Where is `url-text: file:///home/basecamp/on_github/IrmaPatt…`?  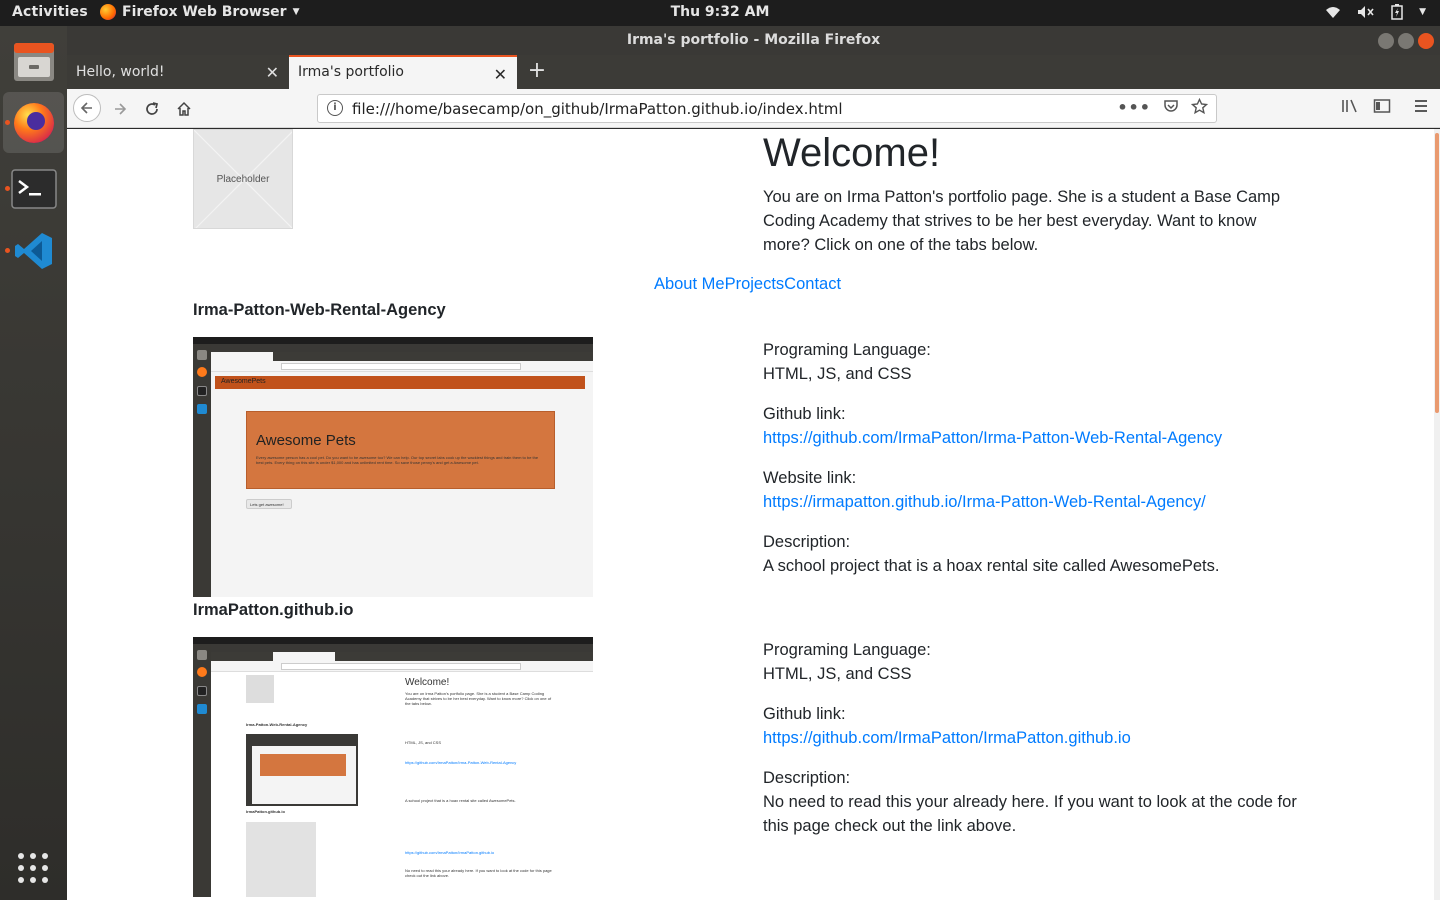
url-text: file:///home/basecamp/on_github/IrmaPatt… is located at coordinates (597, 109).